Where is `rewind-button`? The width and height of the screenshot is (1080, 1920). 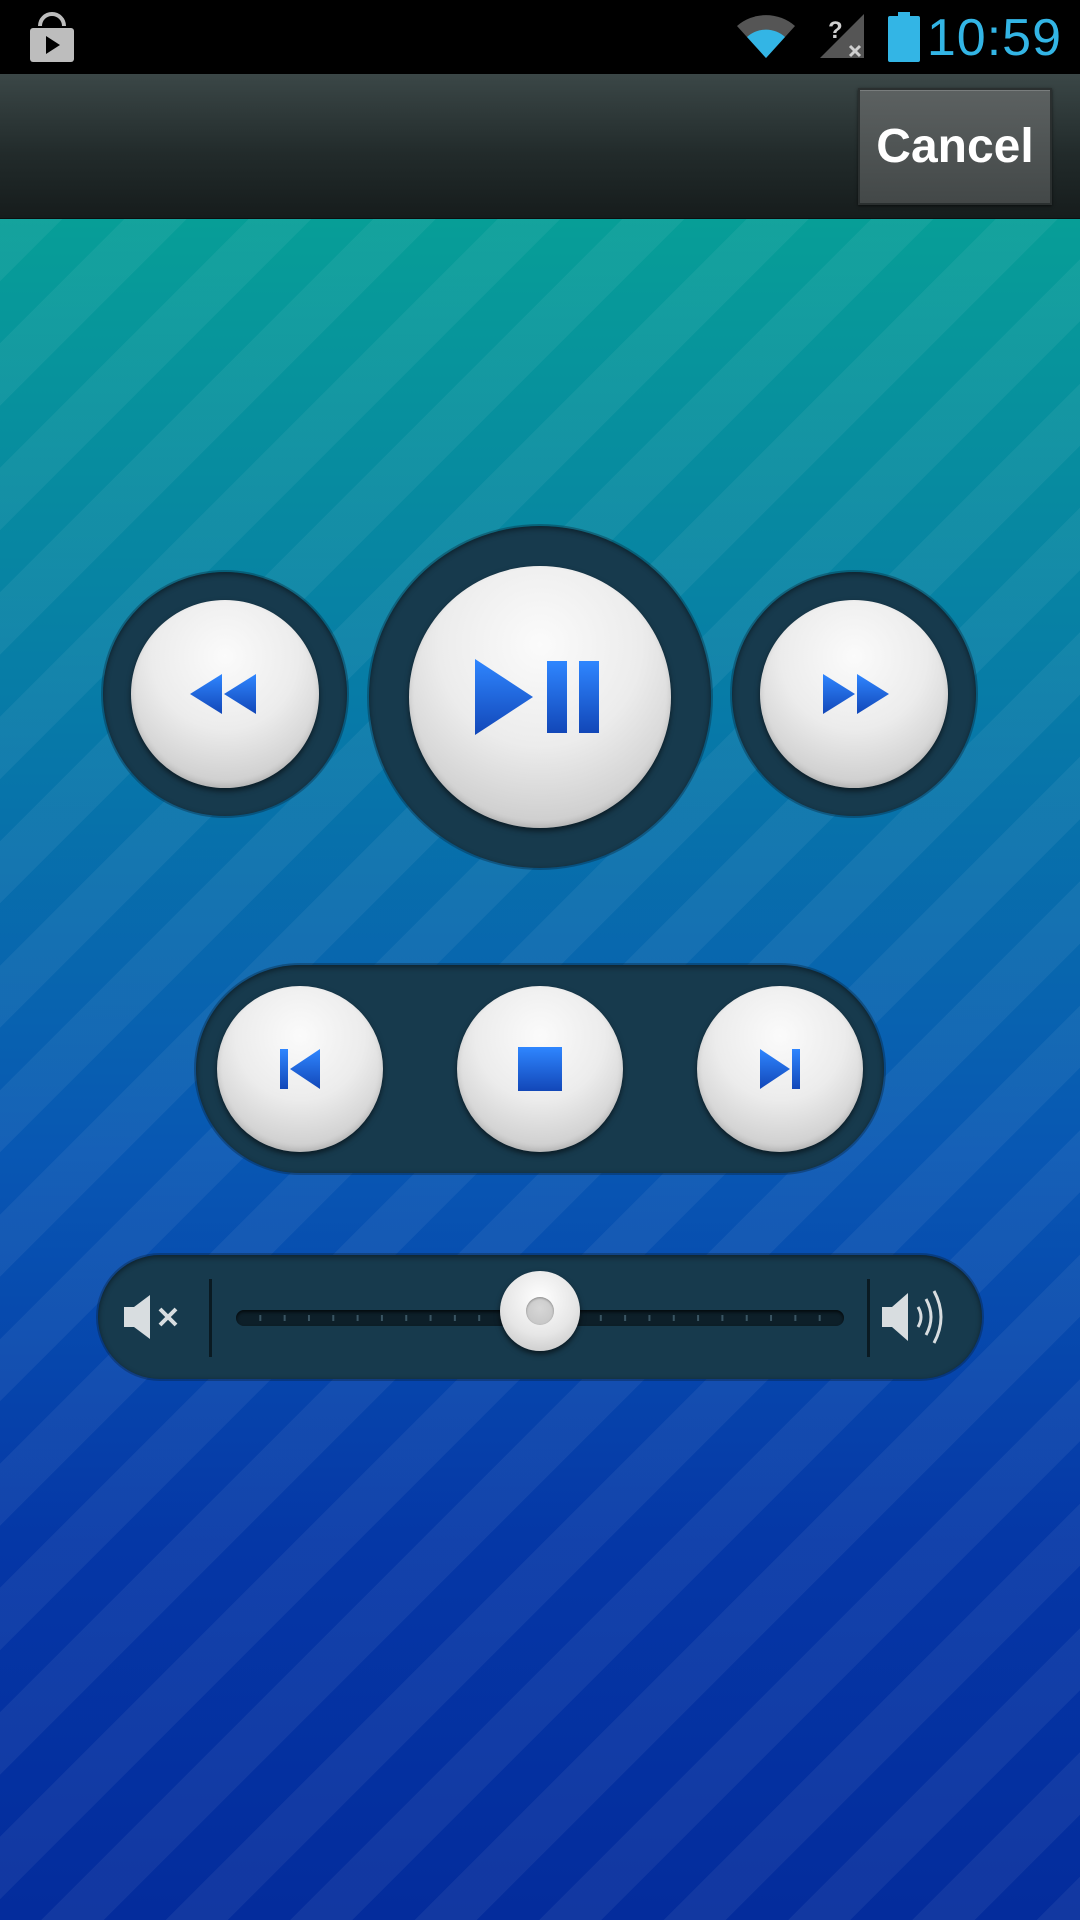 rewind-button is located at coordinates (225, 694).